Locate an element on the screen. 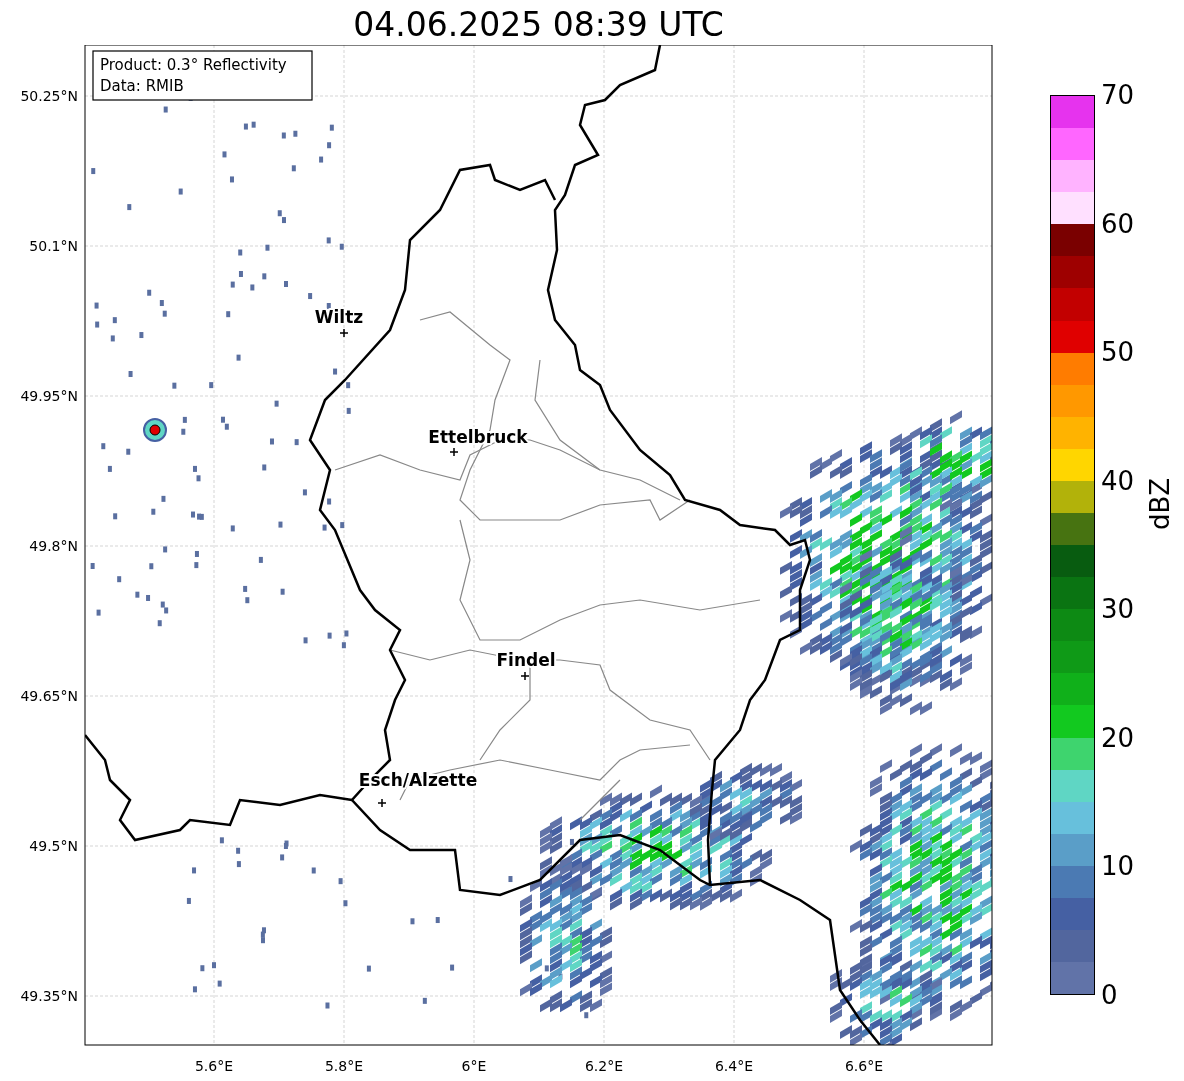 The image size is (1184, 1081). latitude-label: 49.95°N is located at coordinates (49, 396).